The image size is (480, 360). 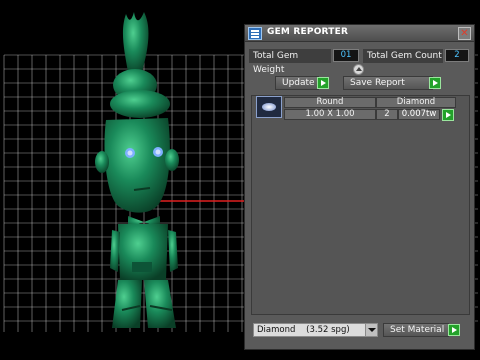 I want to click on total-gem-count-label: Total Gem Count, so click(x=403, y=56).